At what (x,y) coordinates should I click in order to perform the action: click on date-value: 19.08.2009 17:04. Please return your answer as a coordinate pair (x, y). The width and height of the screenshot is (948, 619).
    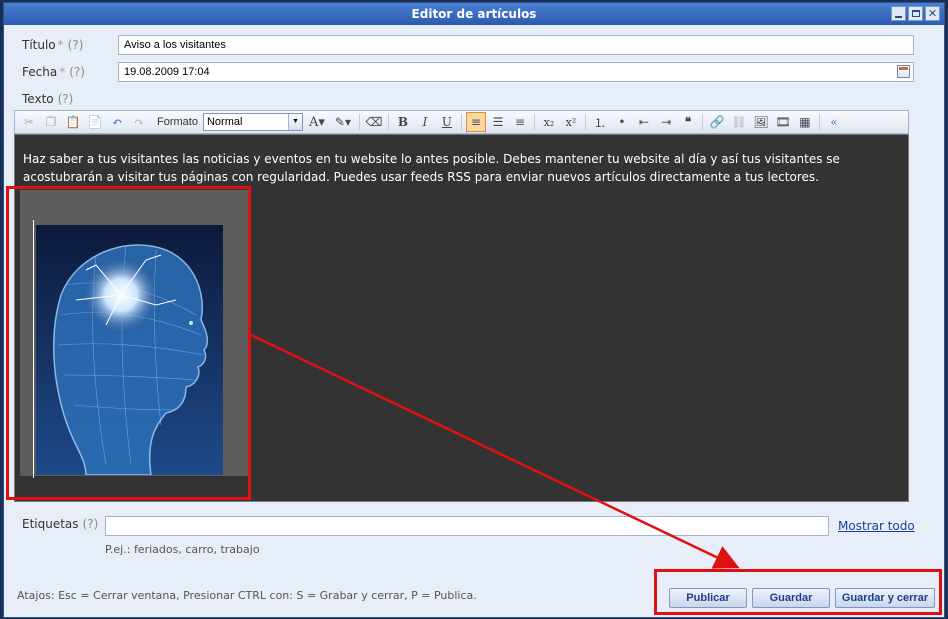
    Looking at the image, I should click on (167, 72).